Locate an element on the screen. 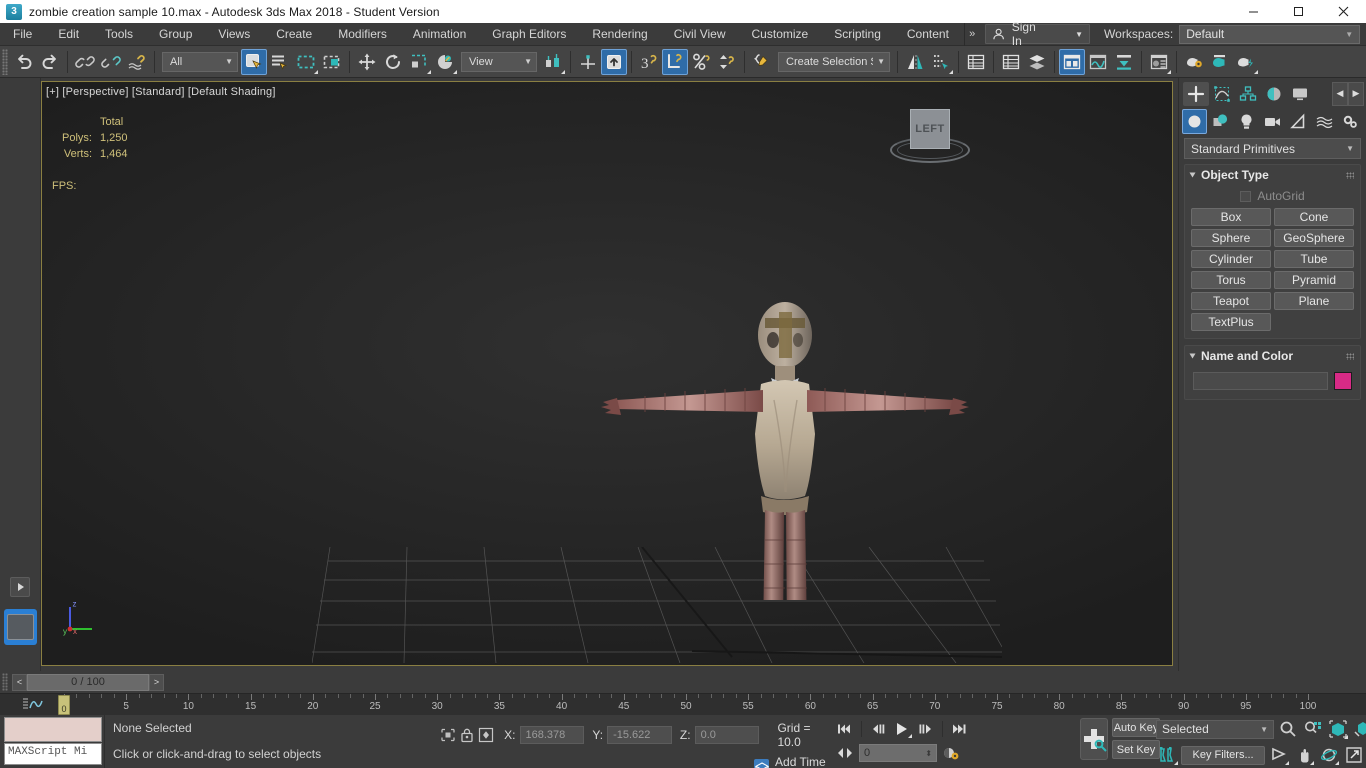 The height and width of the screenshot is (768, 1366). shapes-icon is located at coordinates (1220, 121).